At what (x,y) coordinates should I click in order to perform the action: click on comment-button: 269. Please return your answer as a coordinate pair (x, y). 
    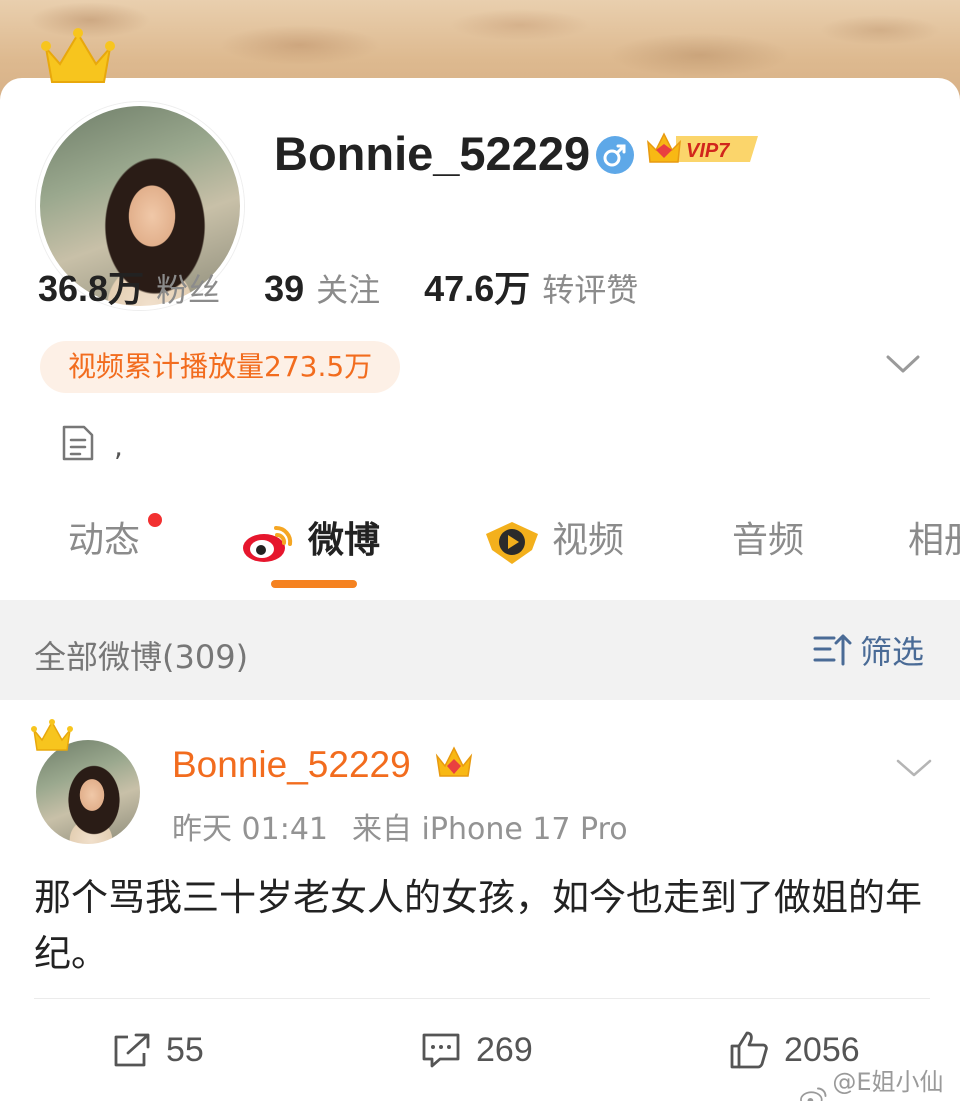
    Looking at the image, I should click on (476, 1050).